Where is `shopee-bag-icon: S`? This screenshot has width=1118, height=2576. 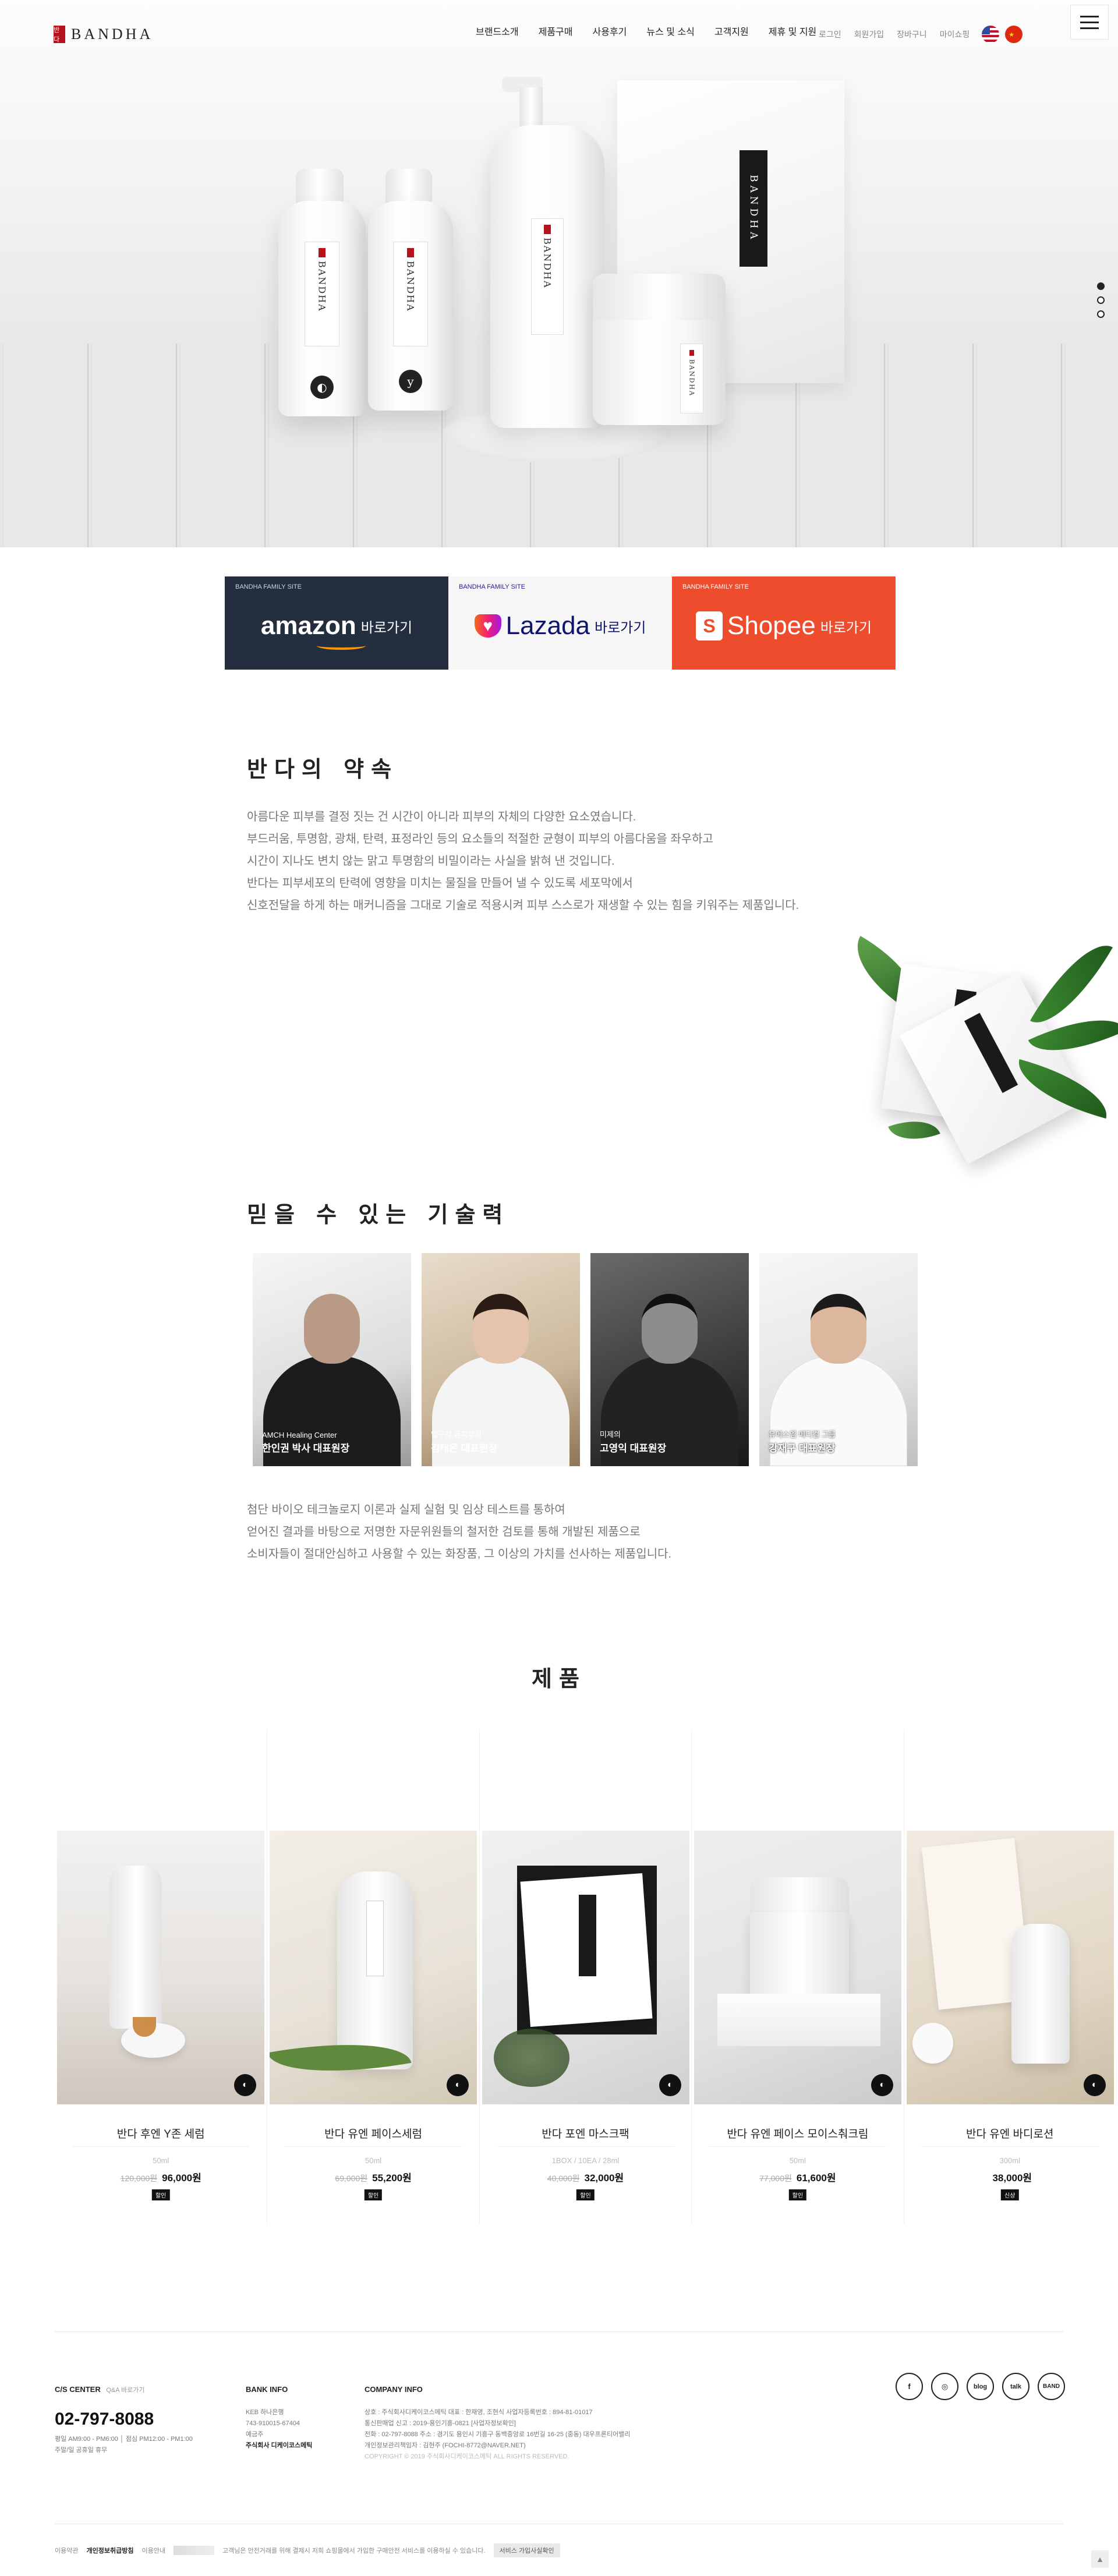
shopee-bag-icon: S is located at coordinates (709, 626).